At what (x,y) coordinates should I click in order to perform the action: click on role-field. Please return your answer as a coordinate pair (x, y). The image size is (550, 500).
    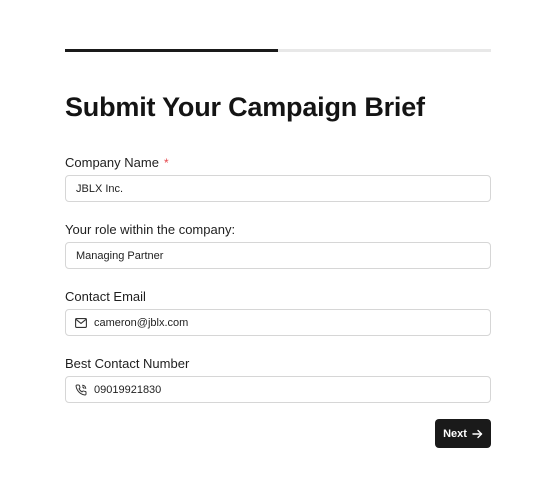
    Looking at the image, I should click on (278, 255).